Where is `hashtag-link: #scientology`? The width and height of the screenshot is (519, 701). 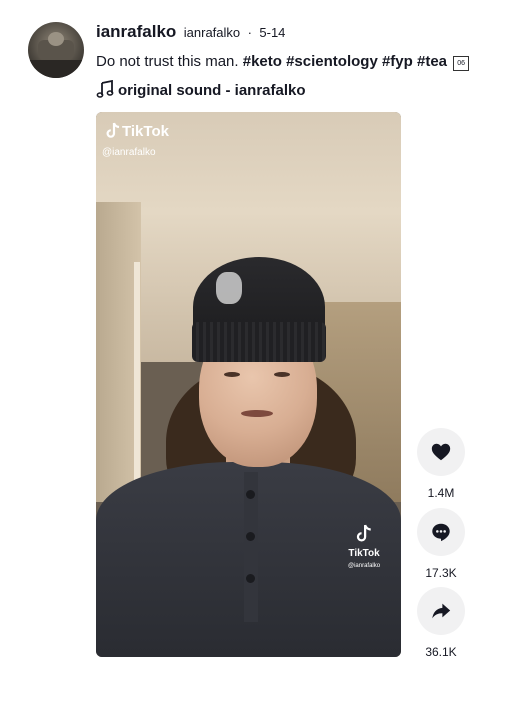
hashtag-link: #scientology is located at coordinates (332, 61).